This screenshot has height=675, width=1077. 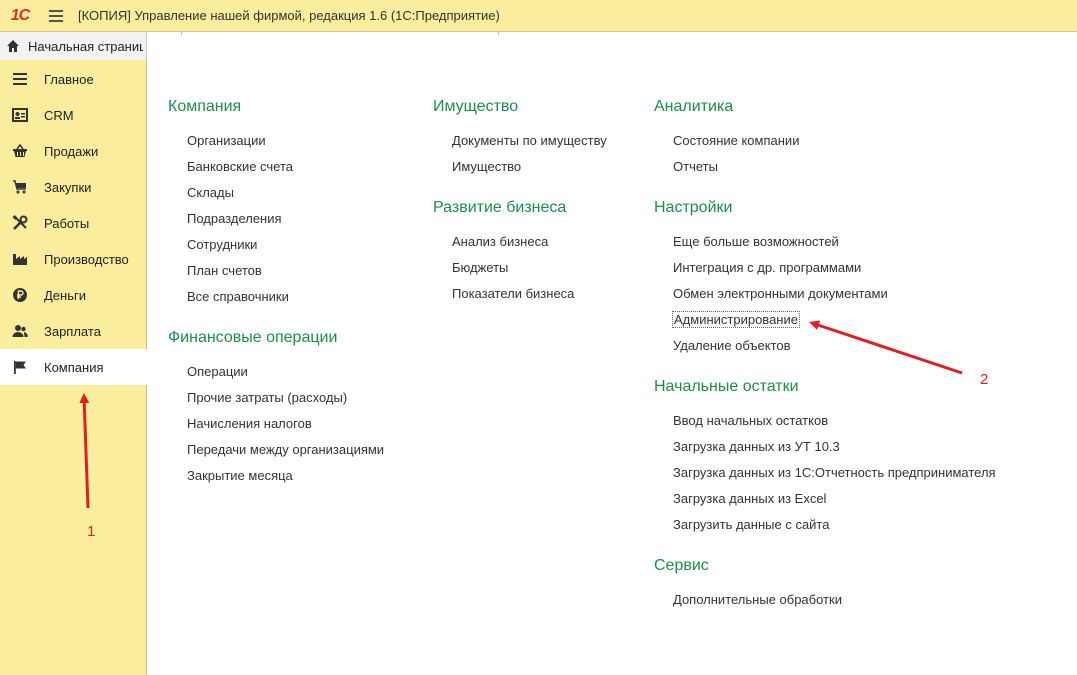 I want to click on sidebar-item-label: Зарплата, so click(x=72, y=331).